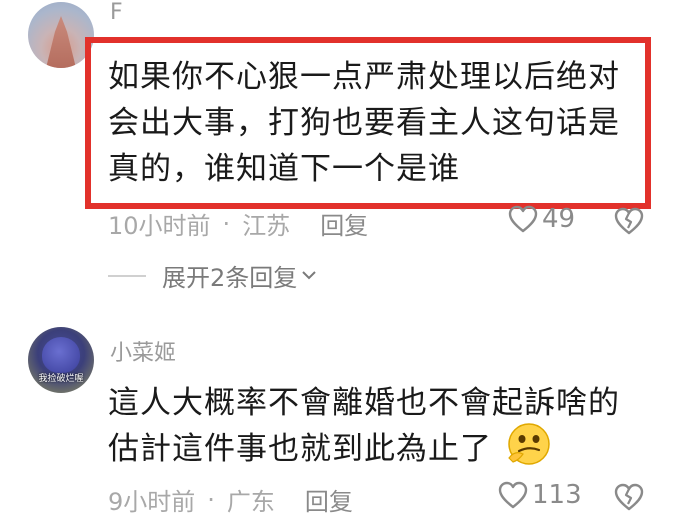 The height and width of the screenshot is (517, 677). I want to click on comment-text: 這人大概率不會離婚也不會起訴啥的 估計這件事也就到此為止了, so click(388, 426).